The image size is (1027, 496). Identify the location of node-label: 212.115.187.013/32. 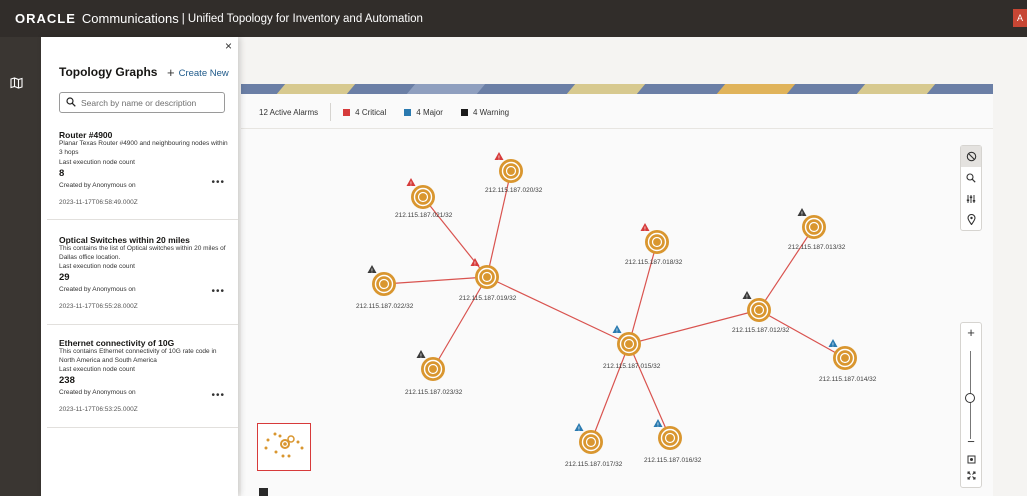
(817, 247).